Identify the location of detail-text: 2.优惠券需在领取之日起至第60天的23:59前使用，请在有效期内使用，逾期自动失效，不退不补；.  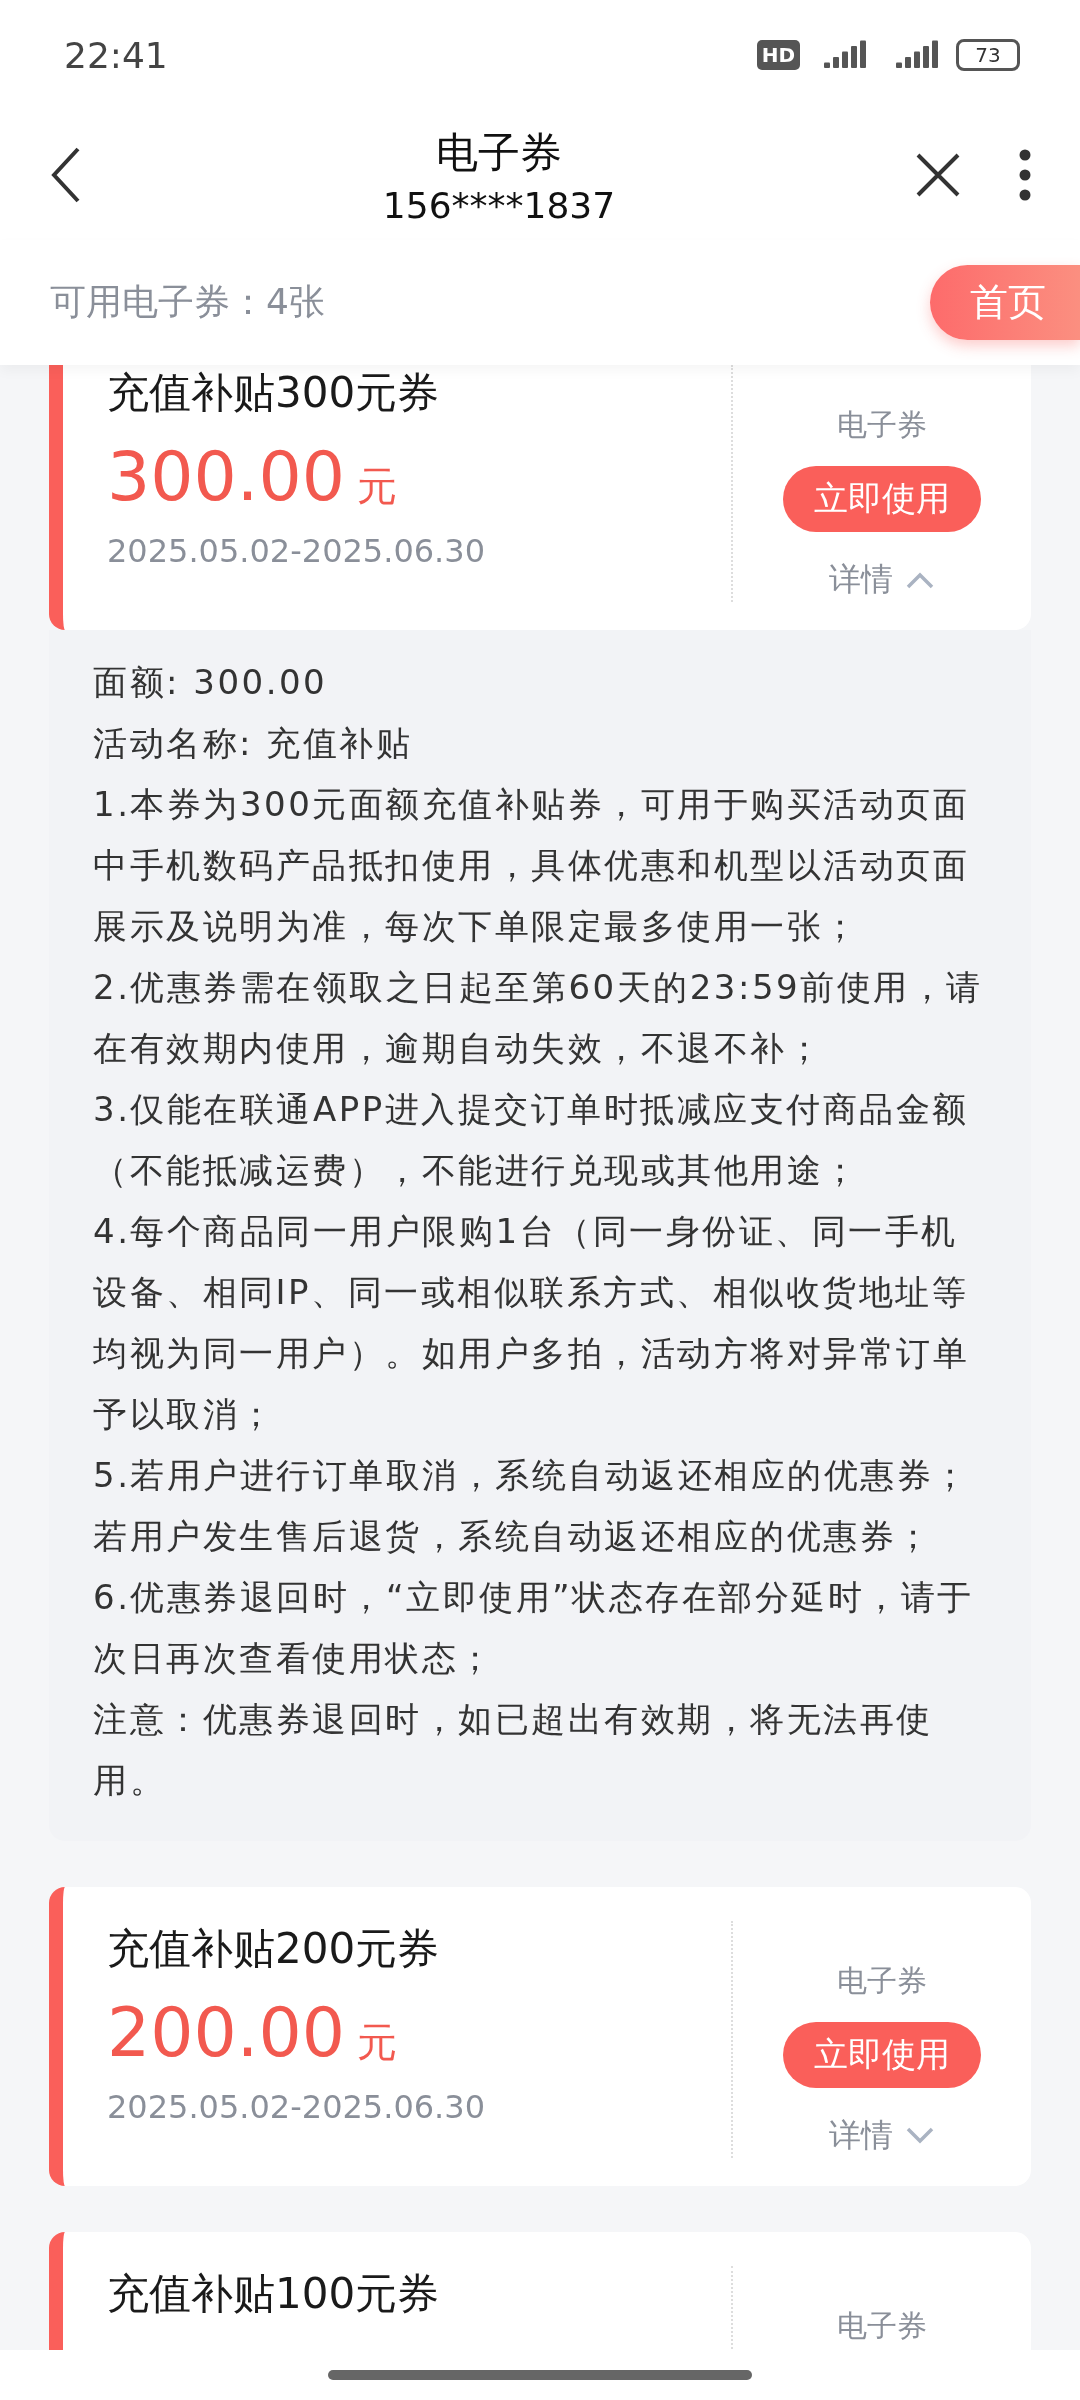
(538, 1018).